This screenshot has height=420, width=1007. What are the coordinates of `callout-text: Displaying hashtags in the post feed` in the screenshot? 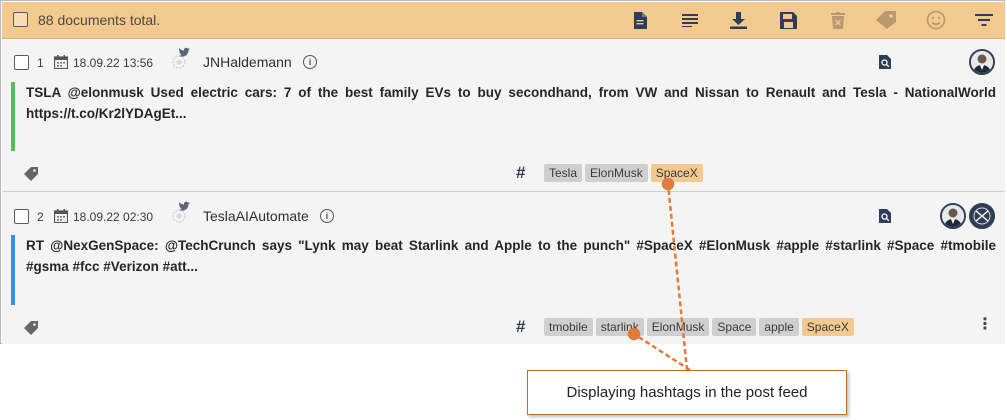 It's located at (687, 392).